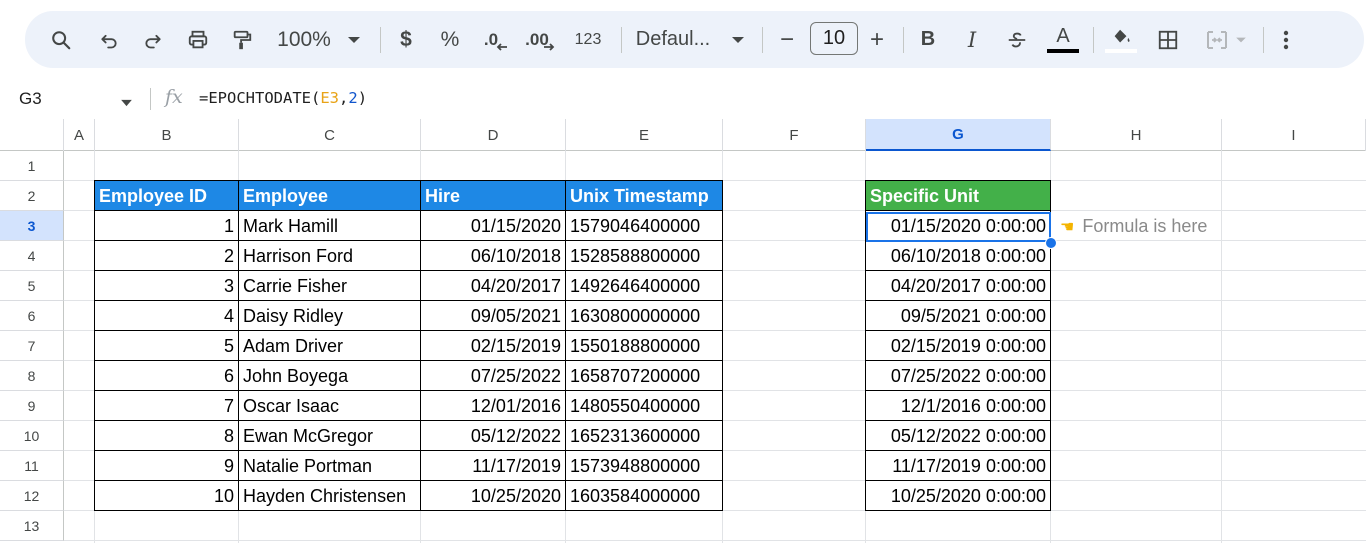 The height and width of the screenshot is (543, 1366). Describe the element at coordinates (958, 316) in the screenshot. I see `result-cell: 09/5/2021 0:00:00` at that location.